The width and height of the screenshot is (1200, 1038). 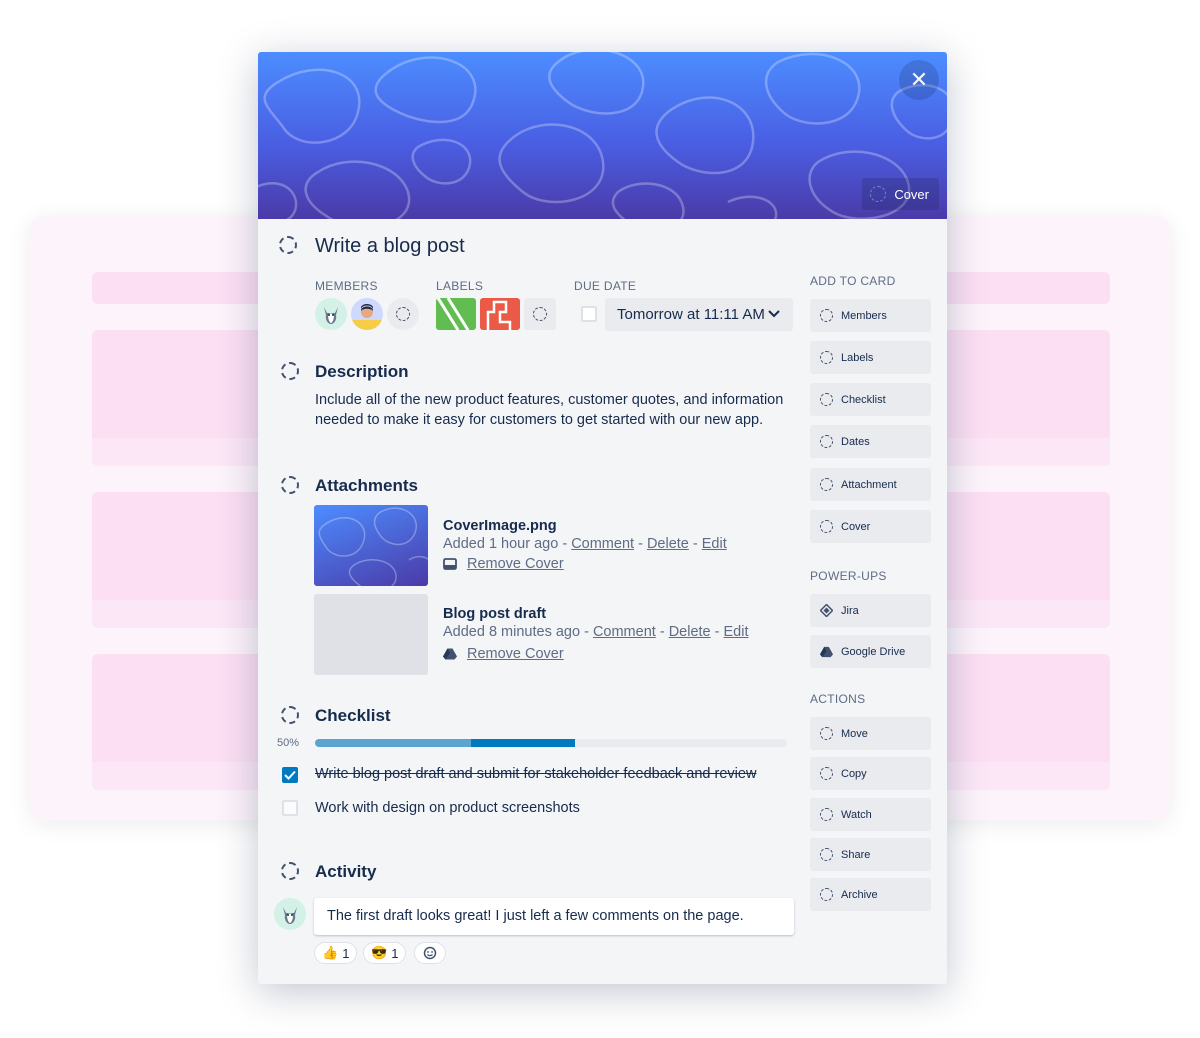 I want to click on remove-cover-row: Remove Cover, so click(x=503, y=654).